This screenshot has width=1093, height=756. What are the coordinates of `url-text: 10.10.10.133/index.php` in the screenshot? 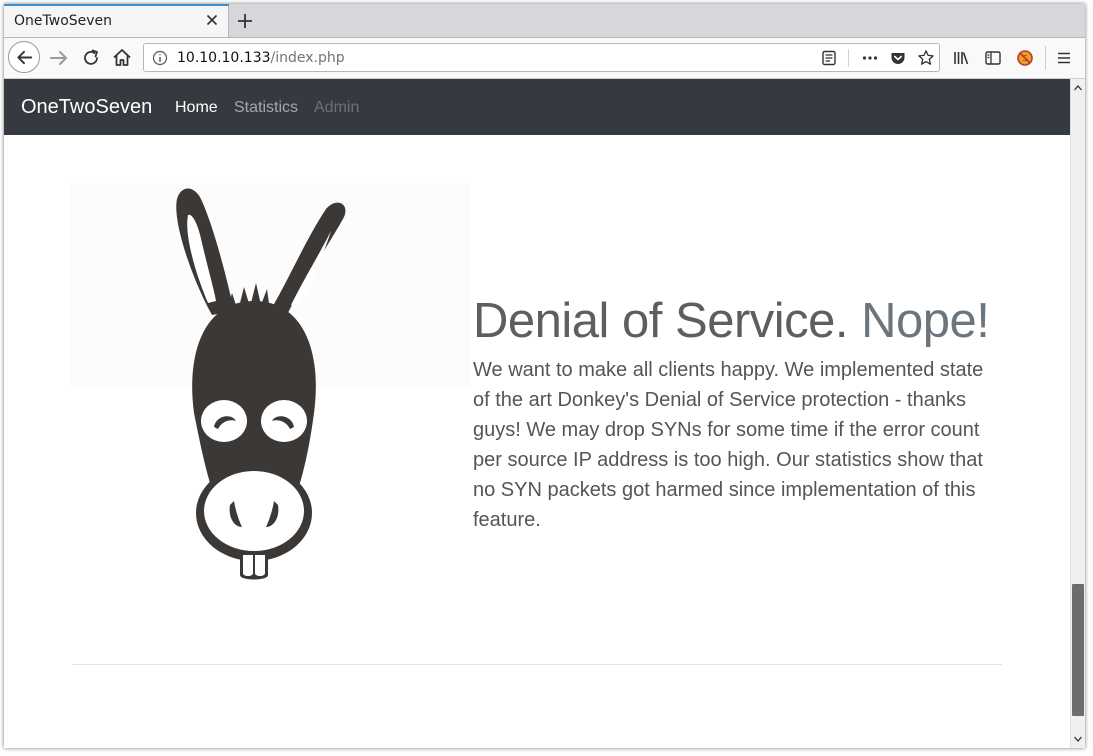 It's located at (261, 58).